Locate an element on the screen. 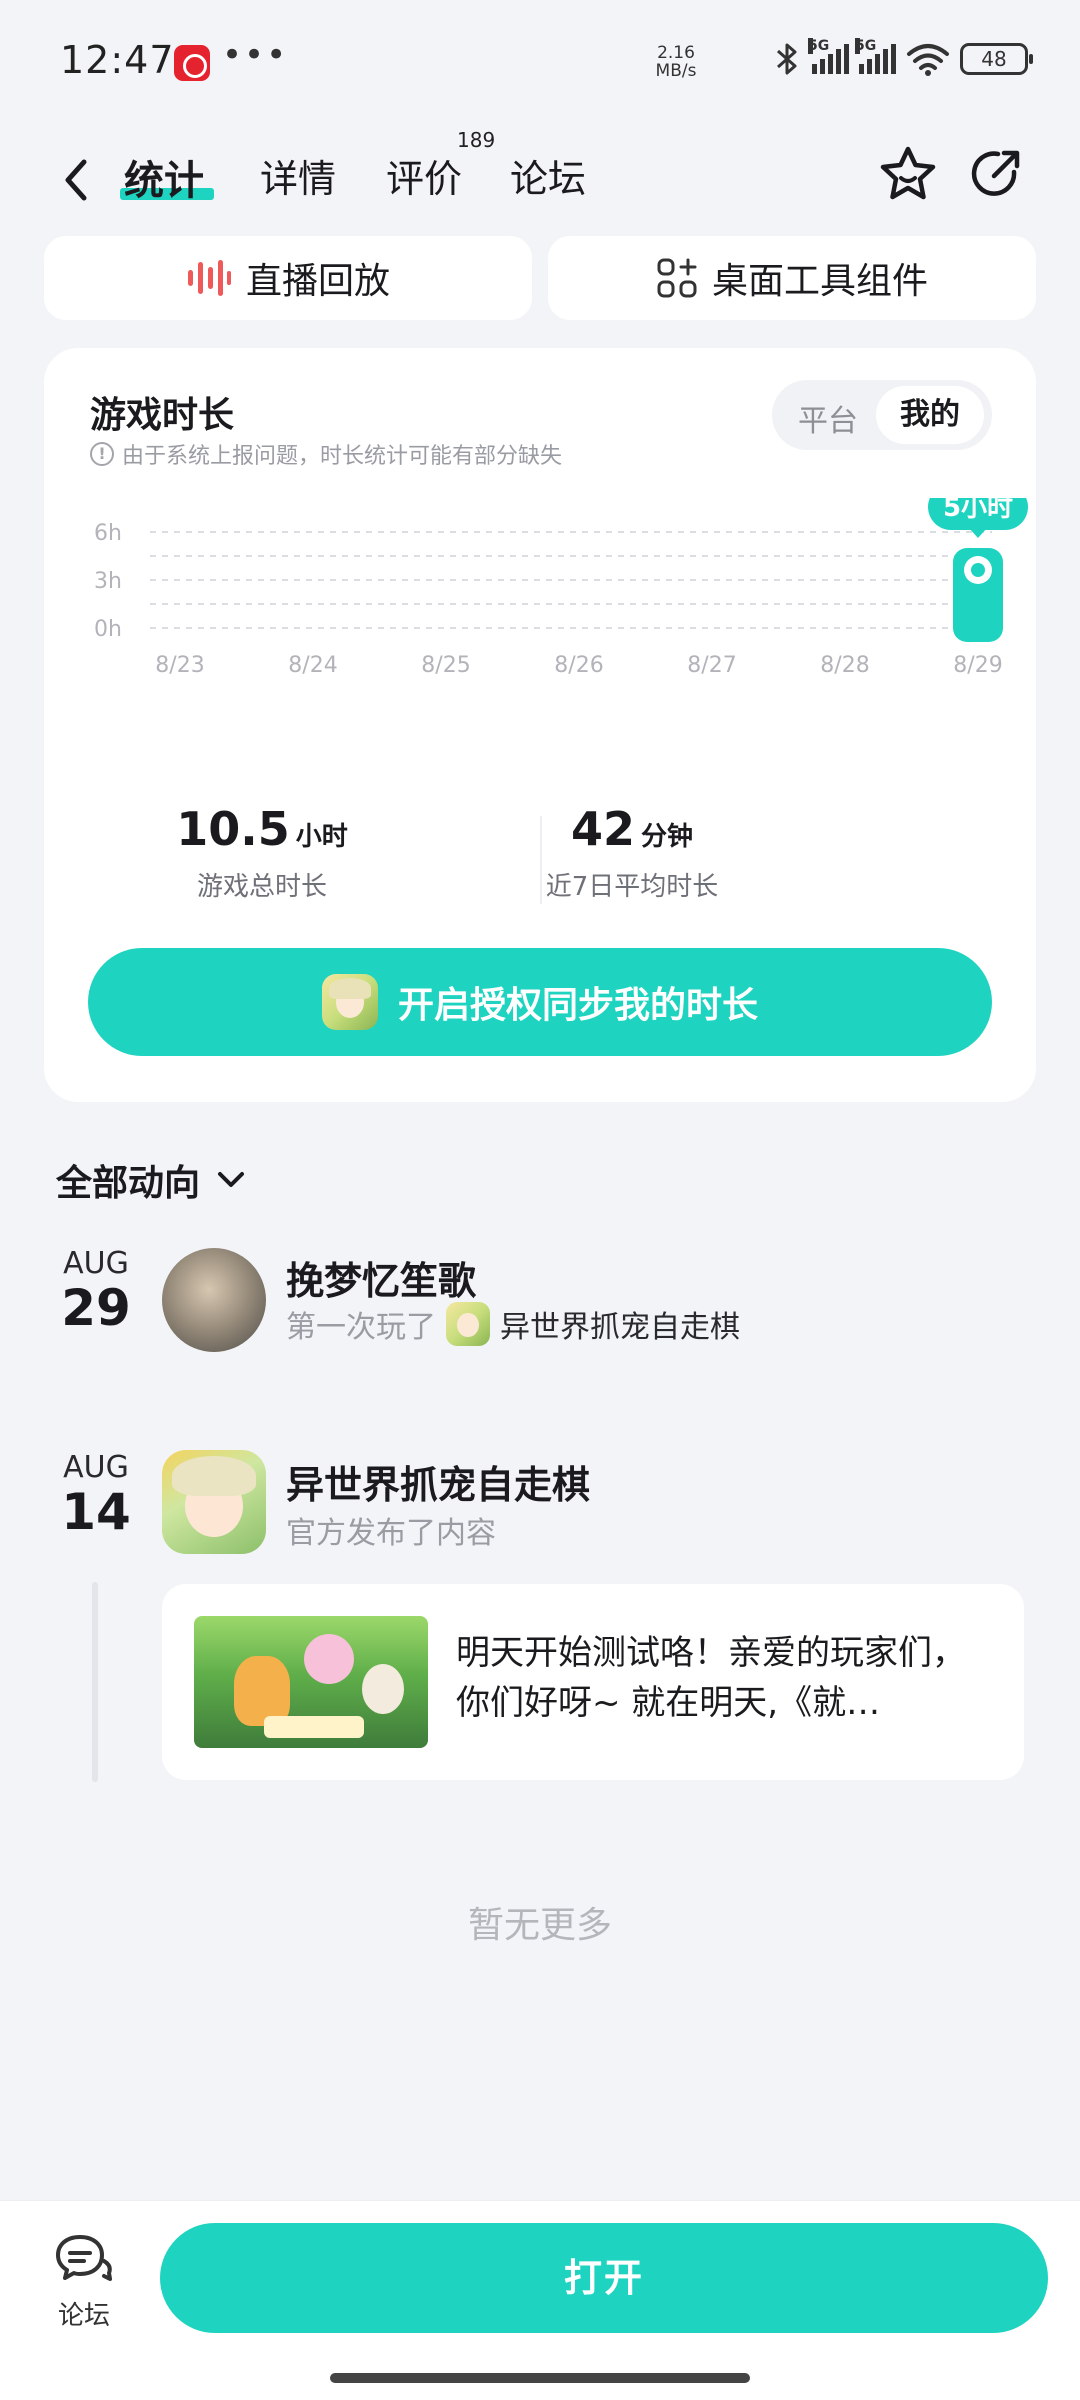 The height and width of the screenshot is (2400, 1080). source-toggle: 平台 我的 is located at coordinates (882, 415).